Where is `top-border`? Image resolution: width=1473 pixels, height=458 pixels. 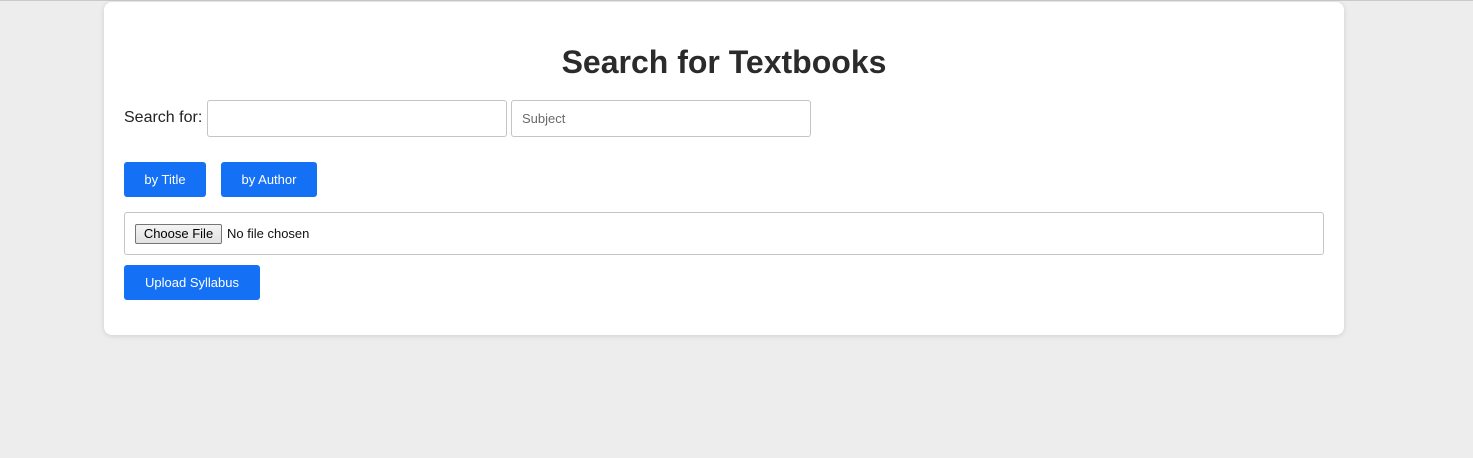
top-border is located at coordinates (736, 0).